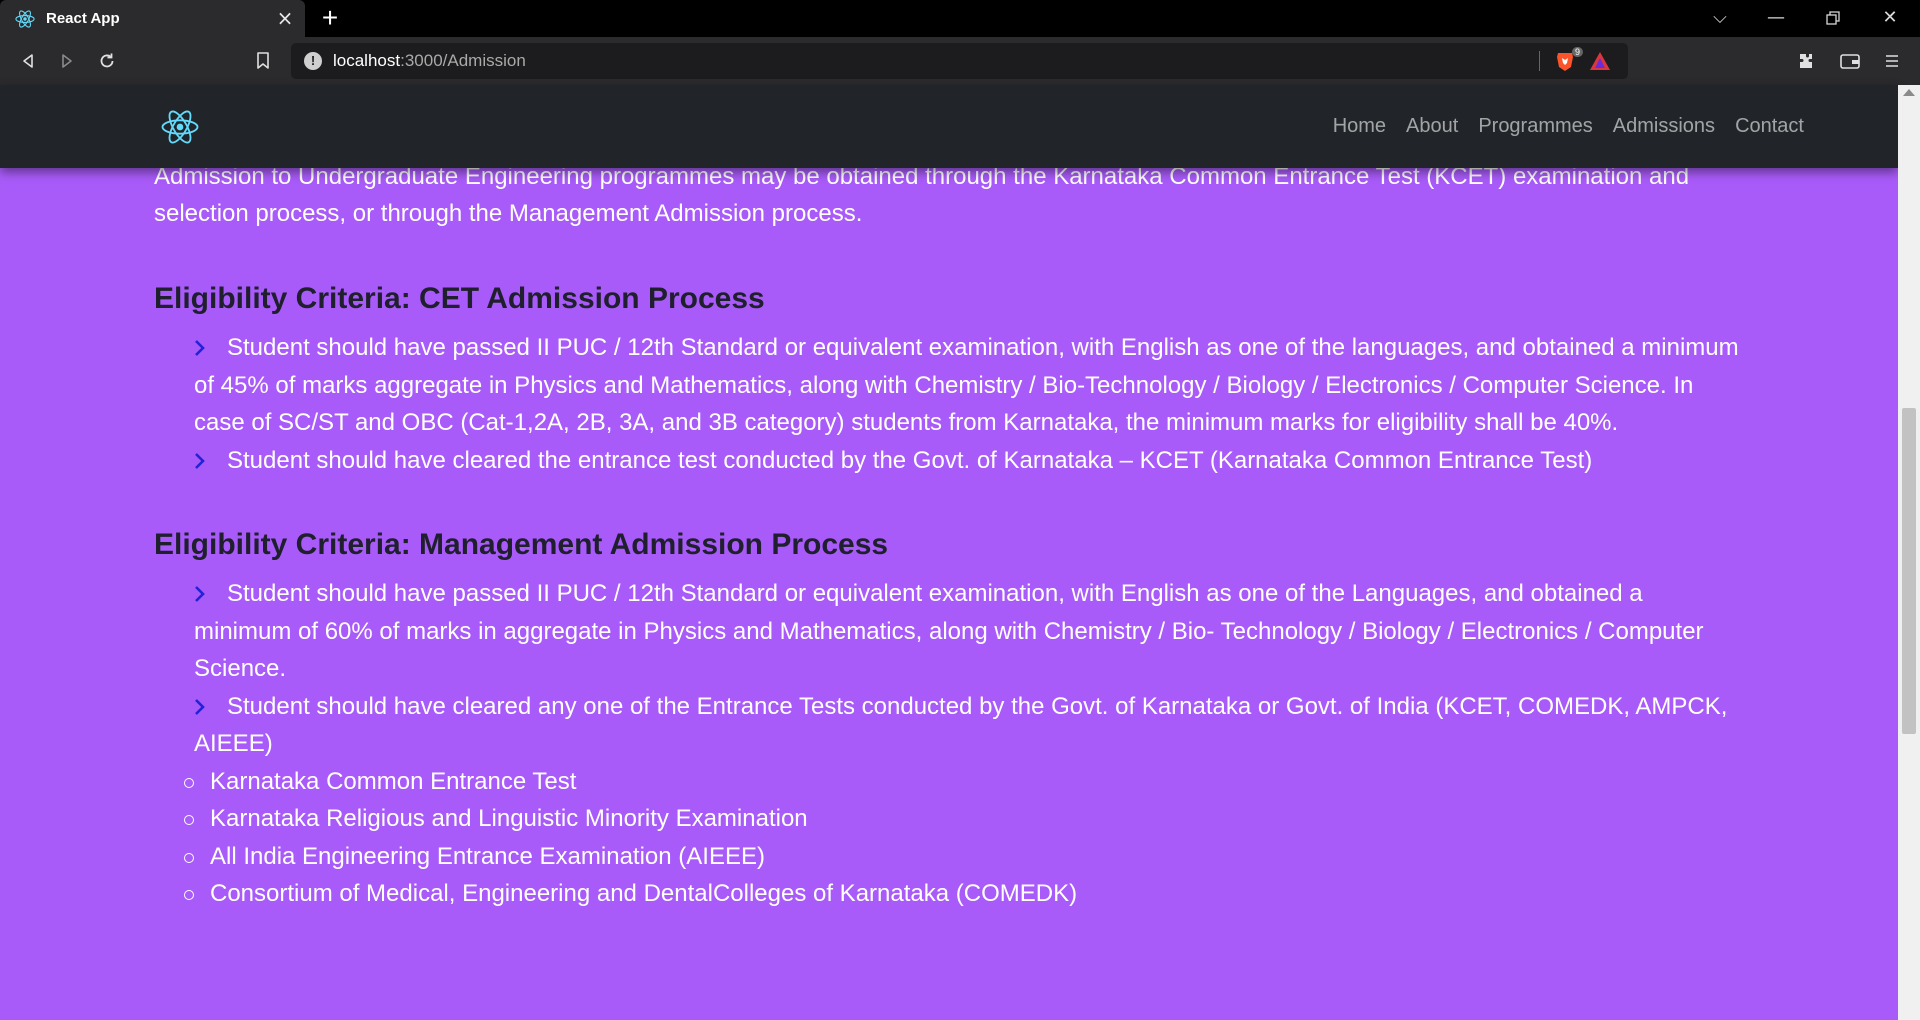 This screenshot has height=1020, width=1920. What do you see at coordinates (1535, 126) in the screenshot?
I see `nav-link-programmes: Programmes` at bounding box center [1535, 126].